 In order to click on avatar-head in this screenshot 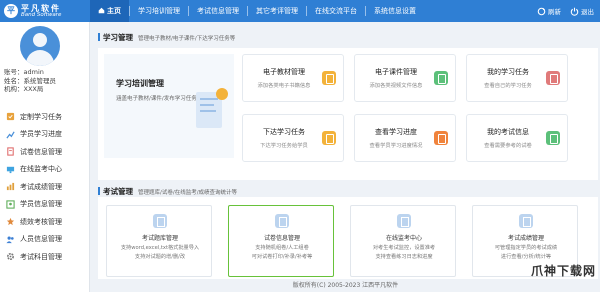, I will do `click(40, 40)`.